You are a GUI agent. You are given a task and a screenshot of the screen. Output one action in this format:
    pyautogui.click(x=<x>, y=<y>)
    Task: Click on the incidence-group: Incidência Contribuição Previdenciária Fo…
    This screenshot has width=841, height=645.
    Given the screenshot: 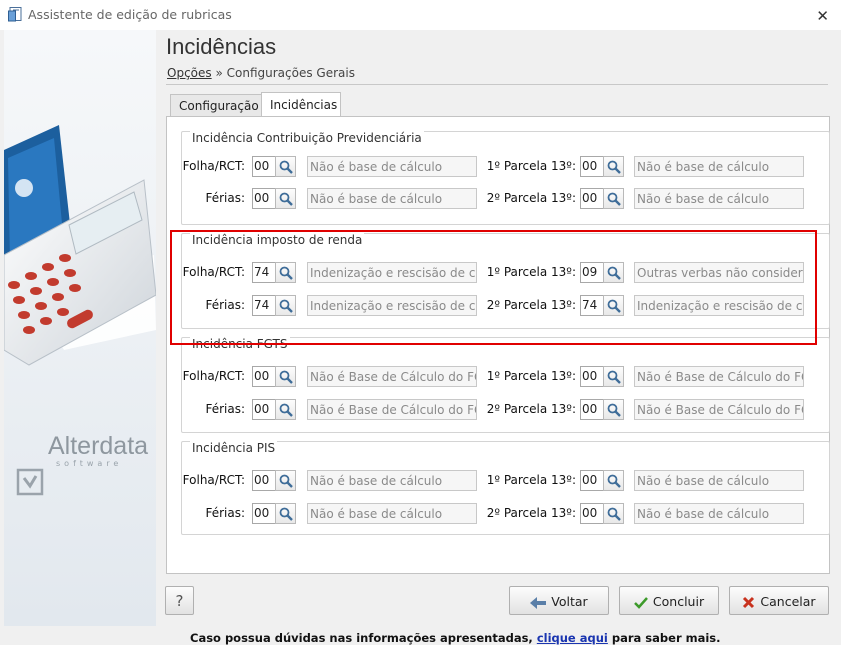 What is the action you would take?
    pyautogui.click(x=505, y=178)
    